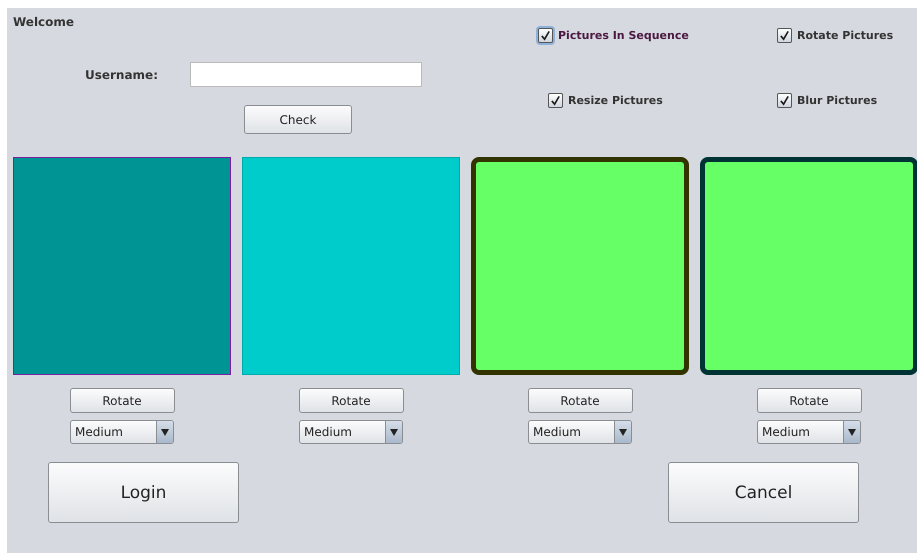  I want to click on username-field, so click(306, 74).